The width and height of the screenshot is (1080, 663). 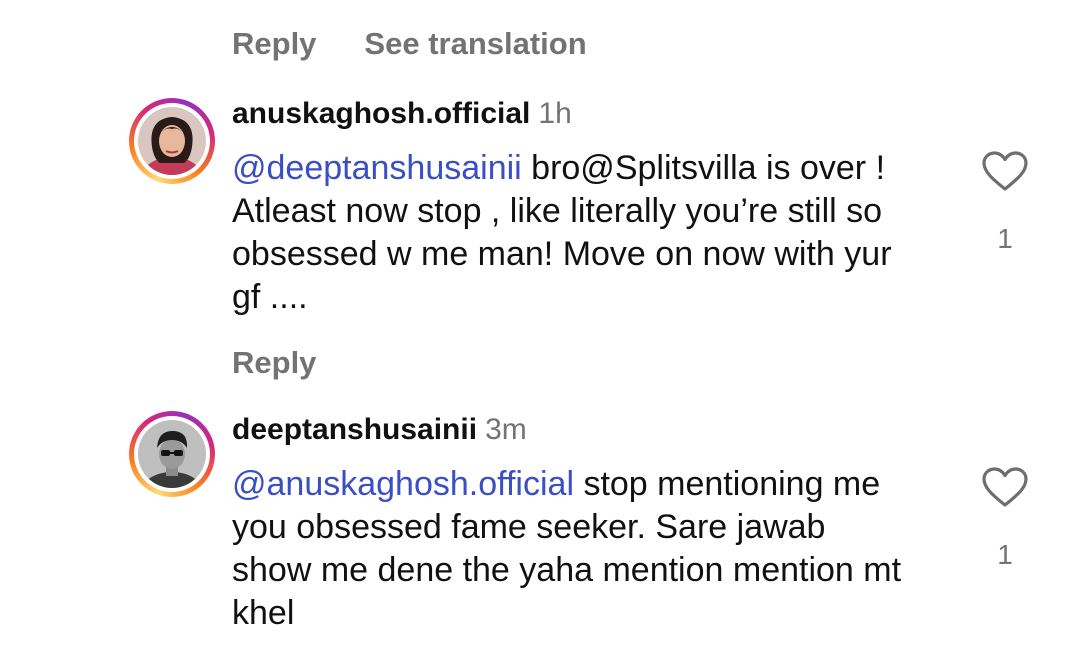 I want to click on mention-link: @deeptanshusainii, so click(x=377, y=168).